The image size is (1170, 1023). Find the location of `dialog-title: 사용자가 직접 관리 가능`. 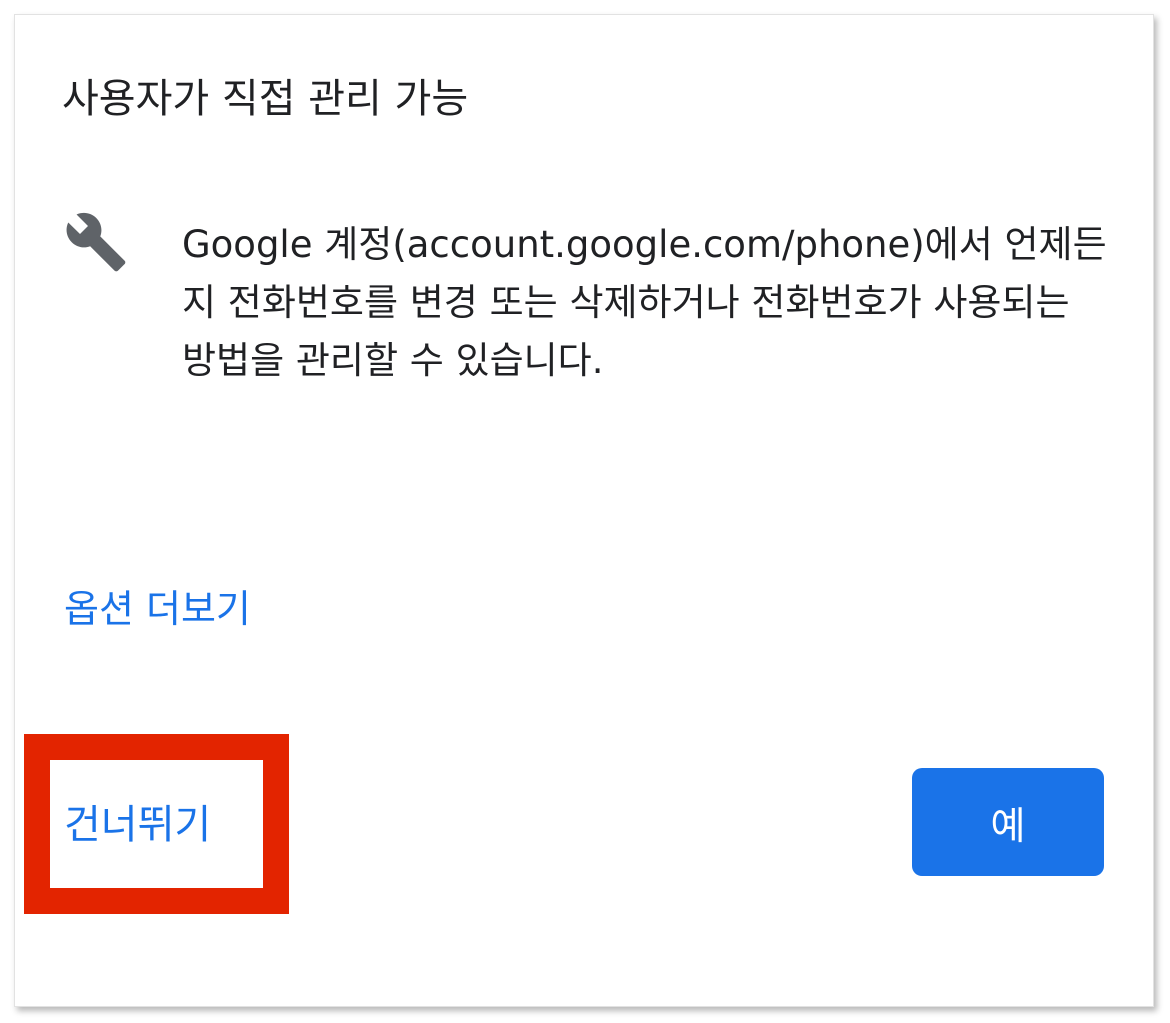

dialog-title: 사용자가 직접 관리 가능 is located at coordinates (265, 99).